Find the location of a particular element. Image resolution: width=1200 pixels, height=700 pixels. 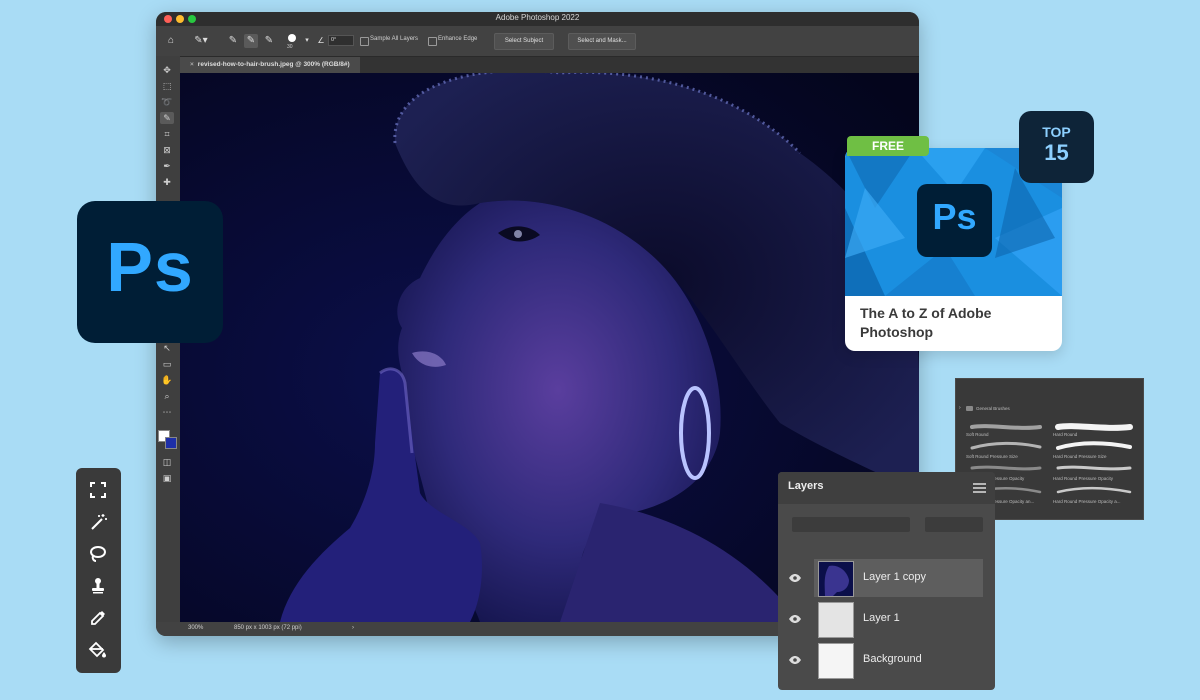

free-badge: FREE is located at coordinates (888, 146).